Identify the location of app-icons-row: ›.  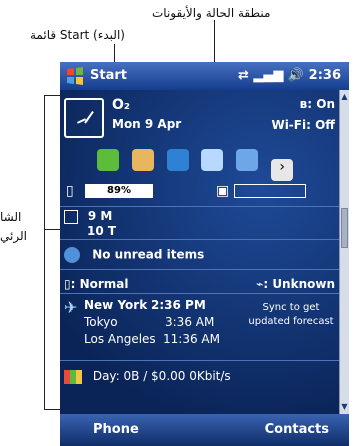
(217, 165).